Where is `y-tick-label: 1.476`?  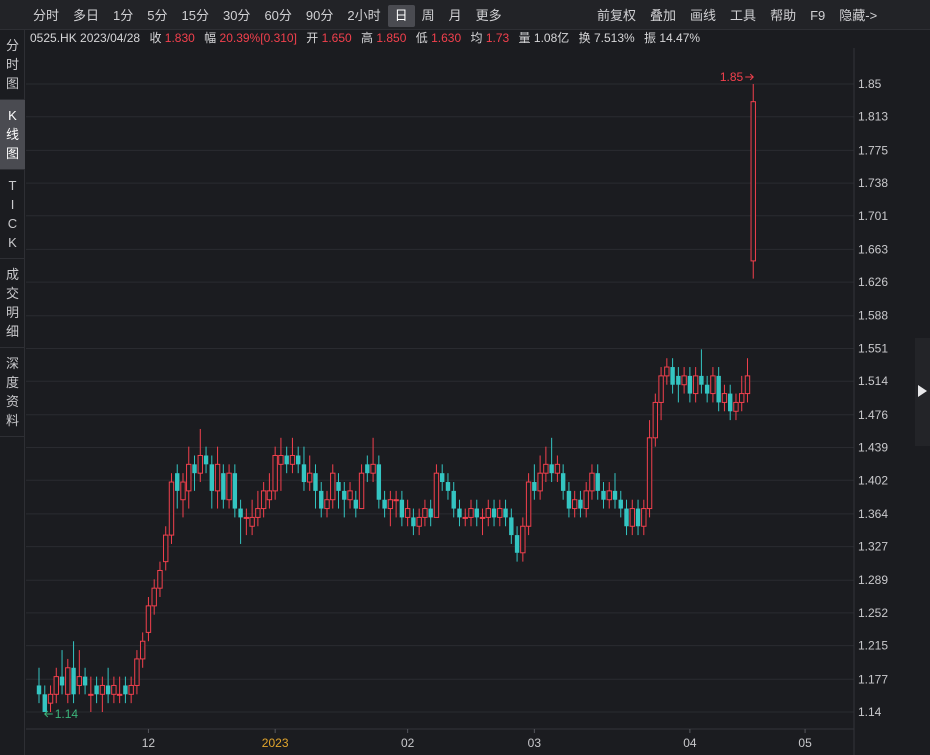 y-tick-label: 1.476 is located at coordinates (873, 415).